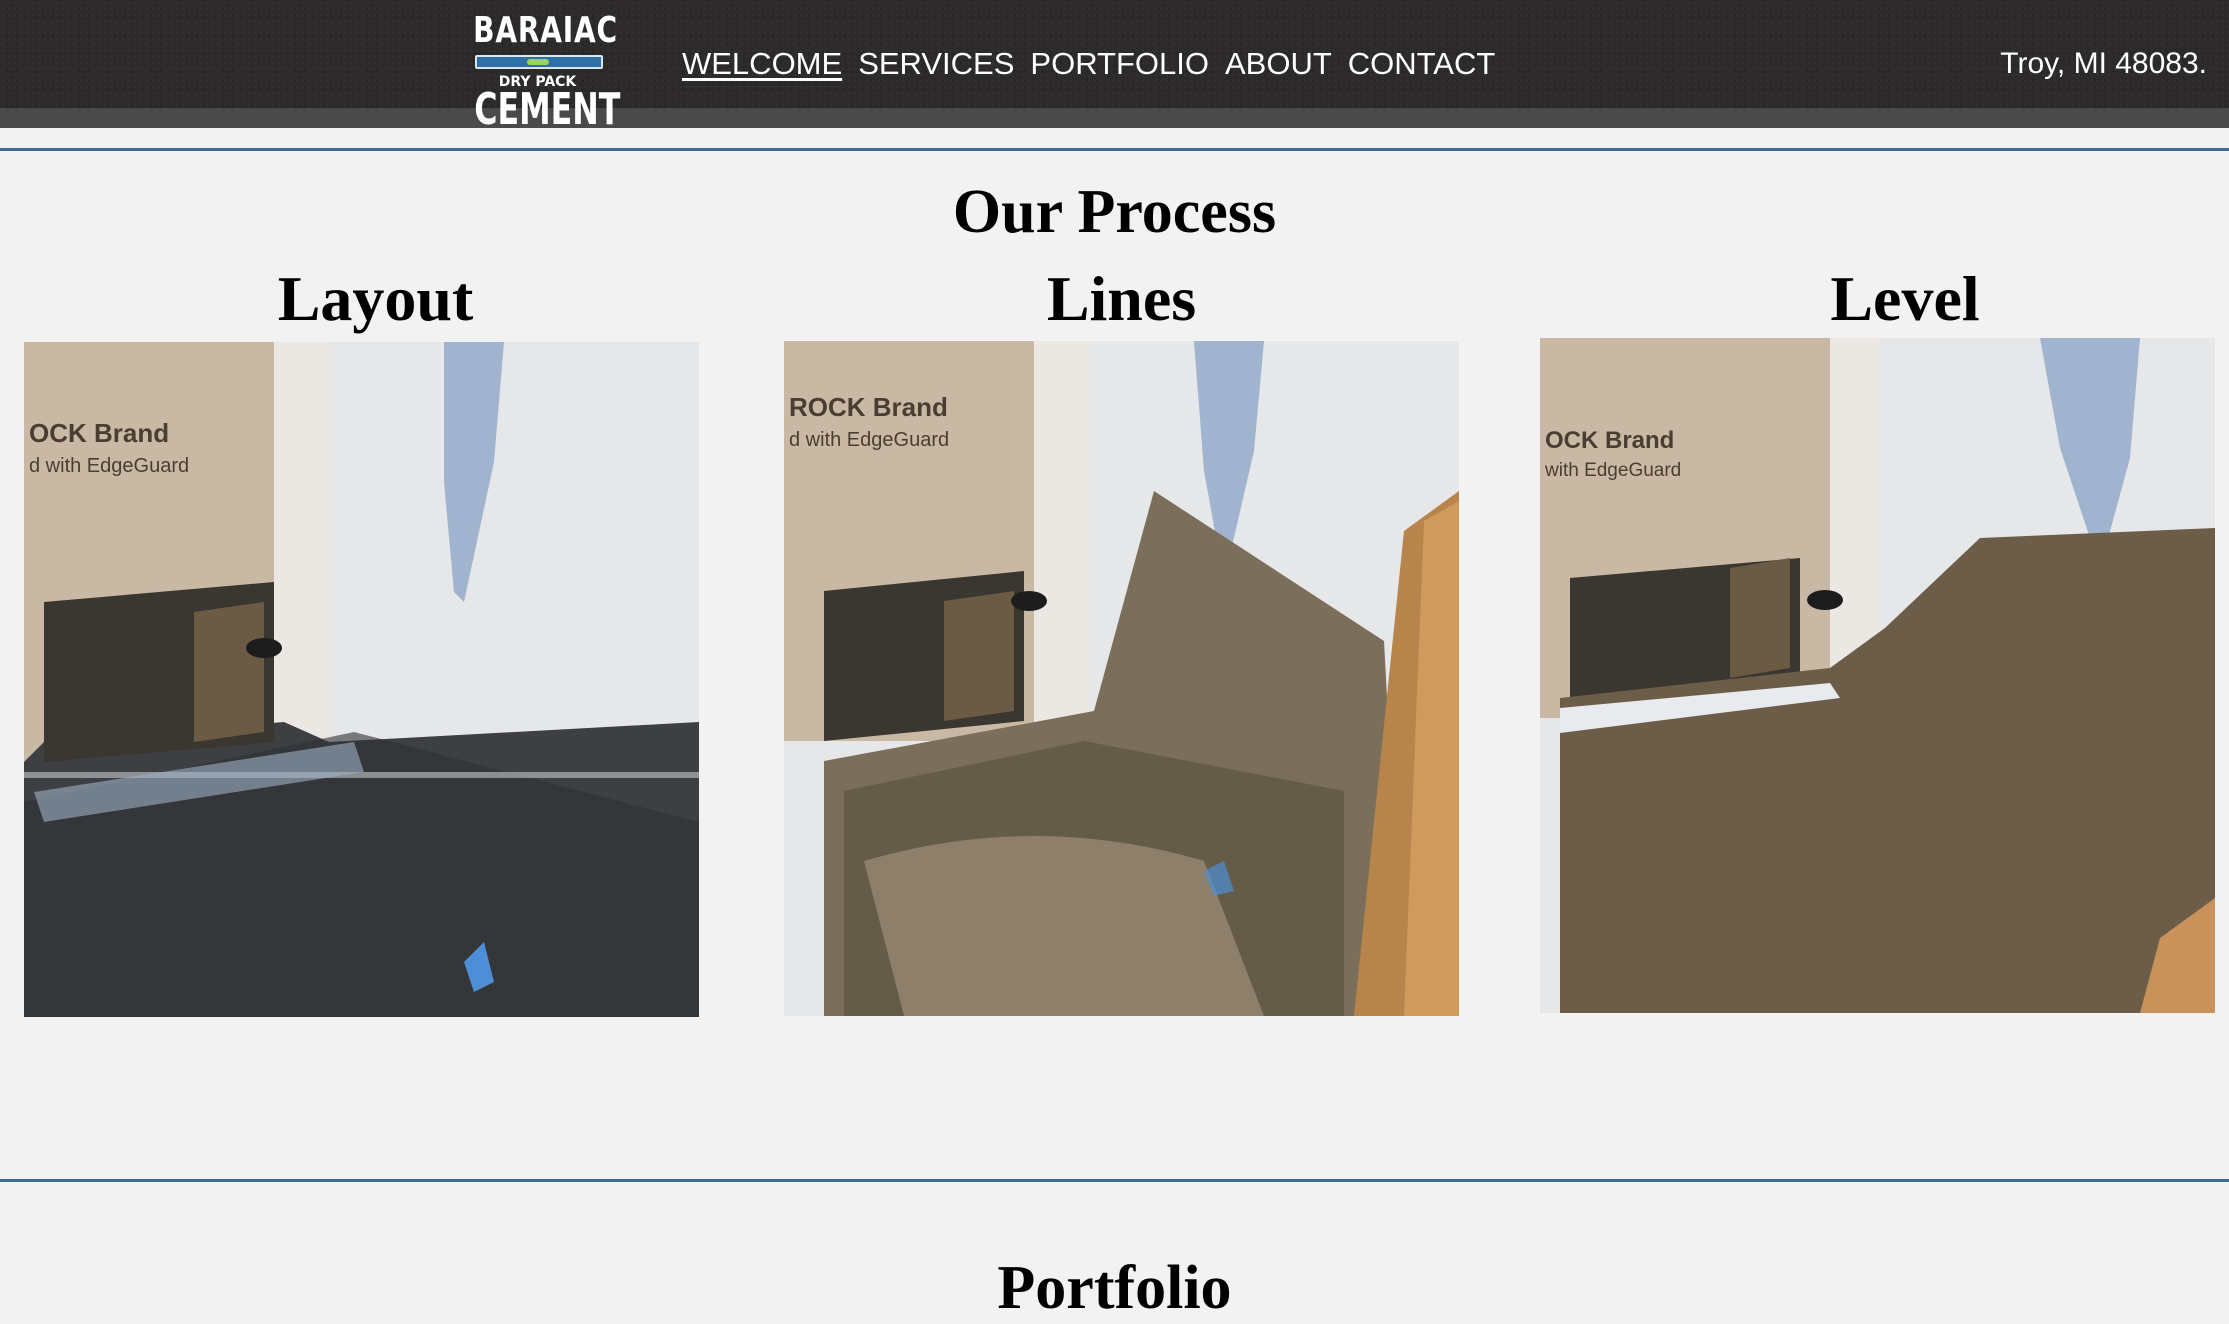  I want to click on nav-link-about: ABOUT, so click(1278, 64).